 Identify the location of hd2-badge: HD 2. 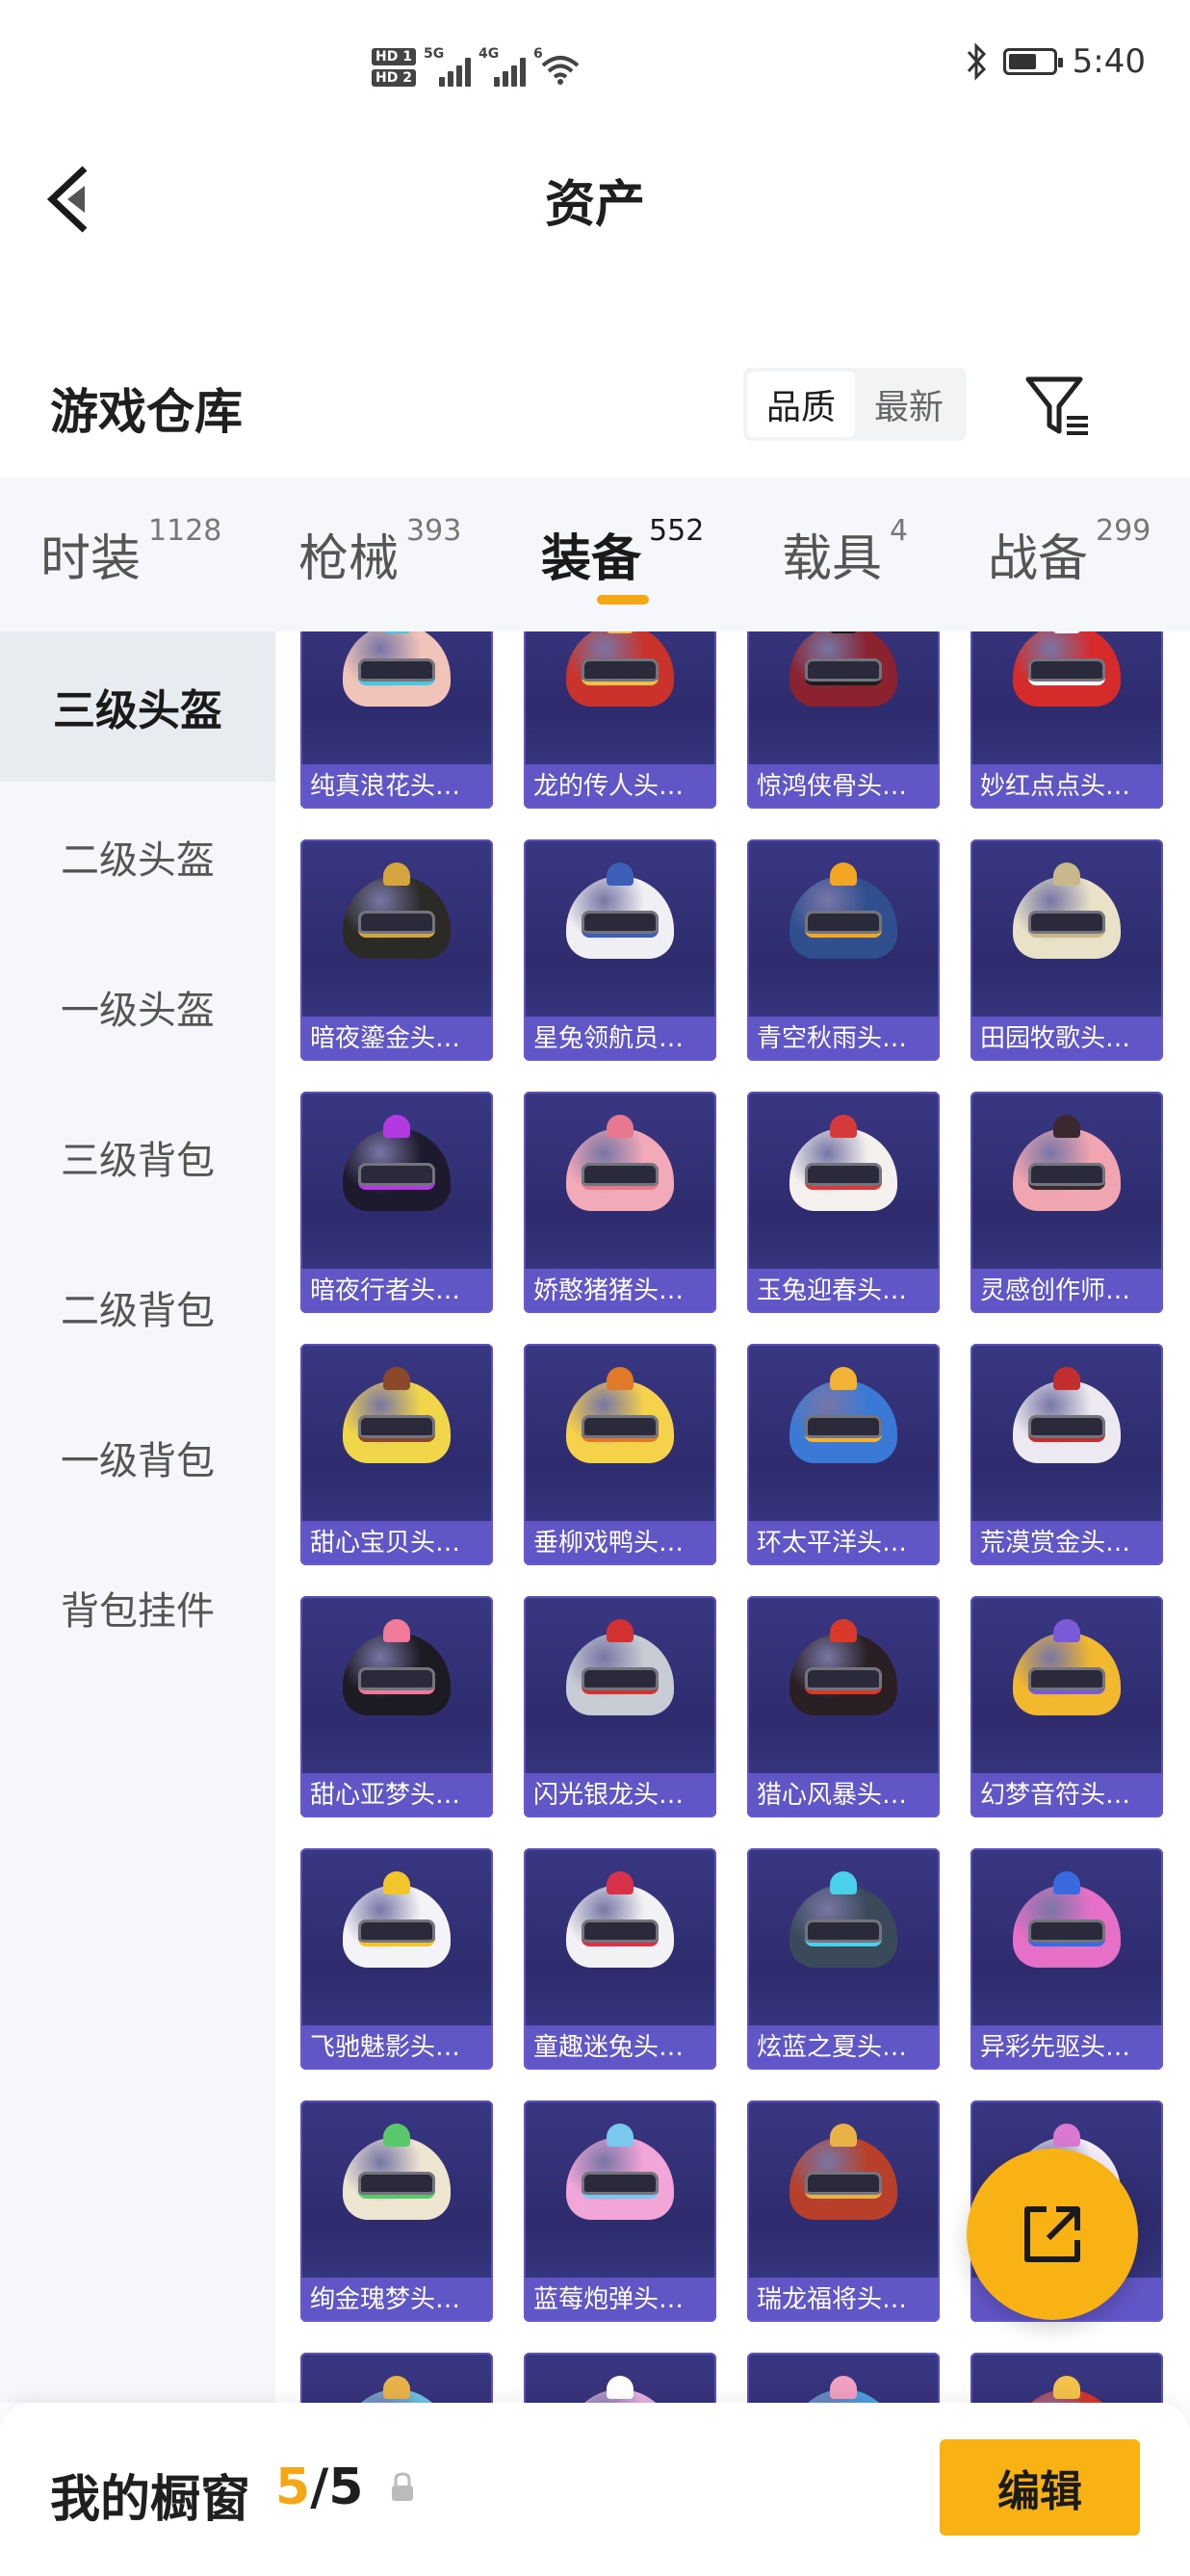
(394, 78).